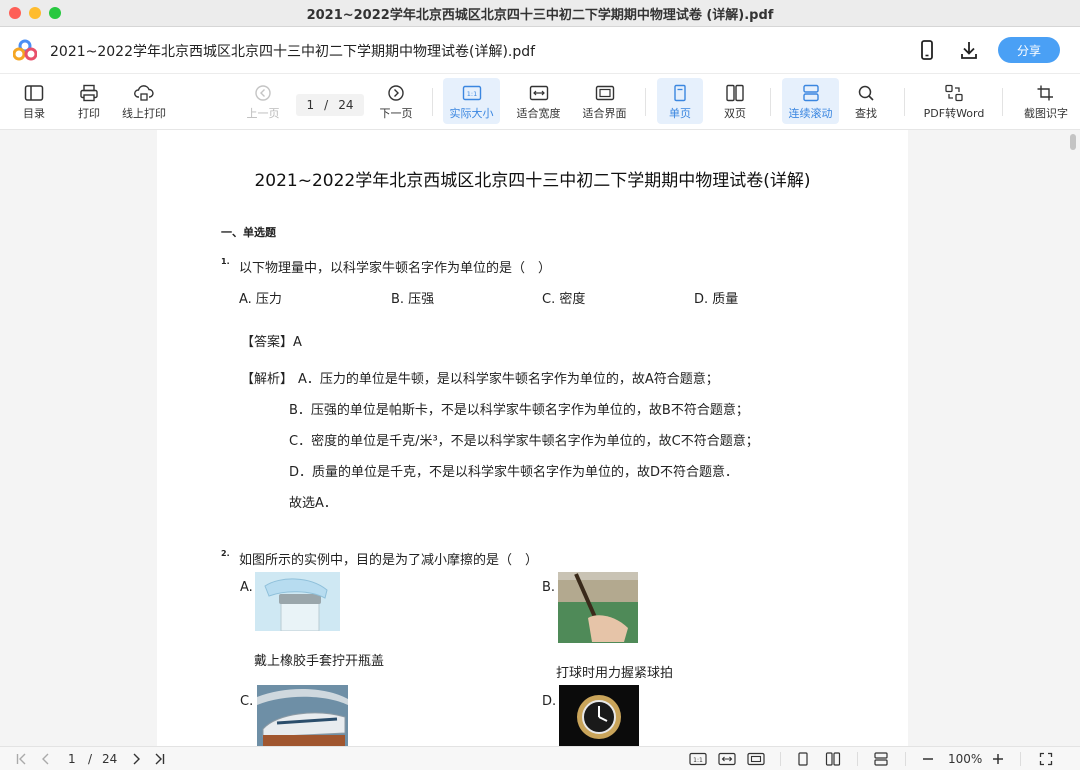 This screenshot has width=1080, height=770. What do you see at coordinates (46, 759) in the screenshot?
I see `chevron-left-icon` at bounding box center [46, 759].